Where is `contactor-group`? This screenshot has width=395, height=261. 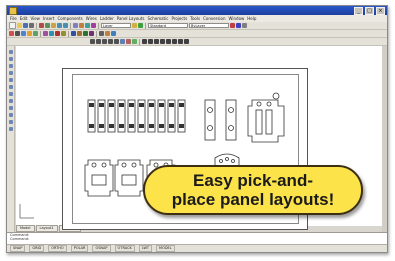 contactor-group is located at coordinates (266, 117).